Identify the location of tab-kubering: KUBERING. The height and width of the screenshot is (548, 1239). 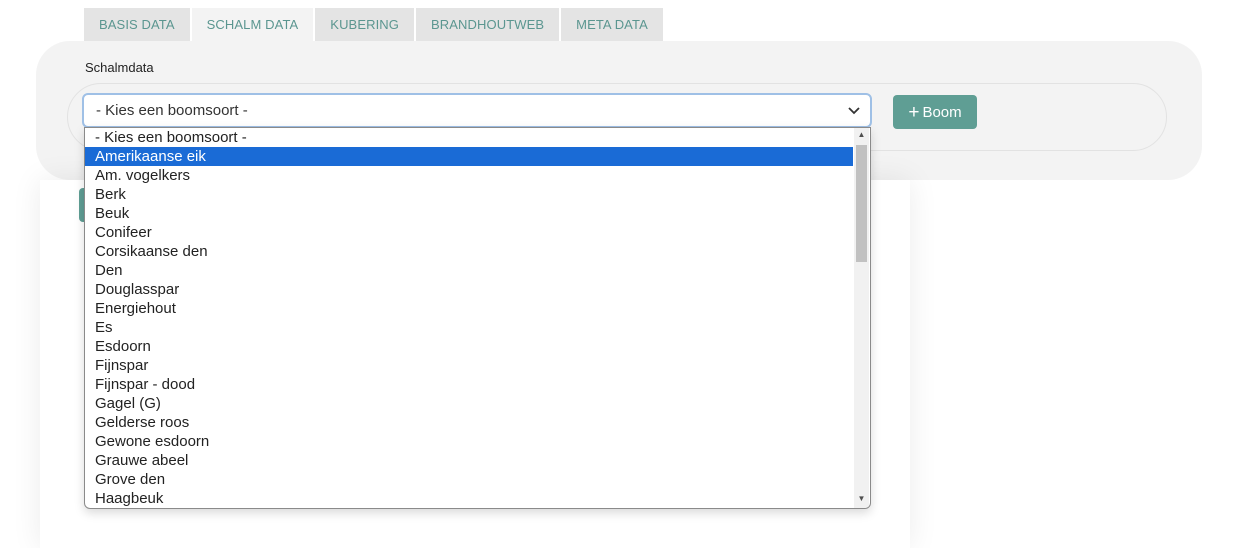
(364, 24).